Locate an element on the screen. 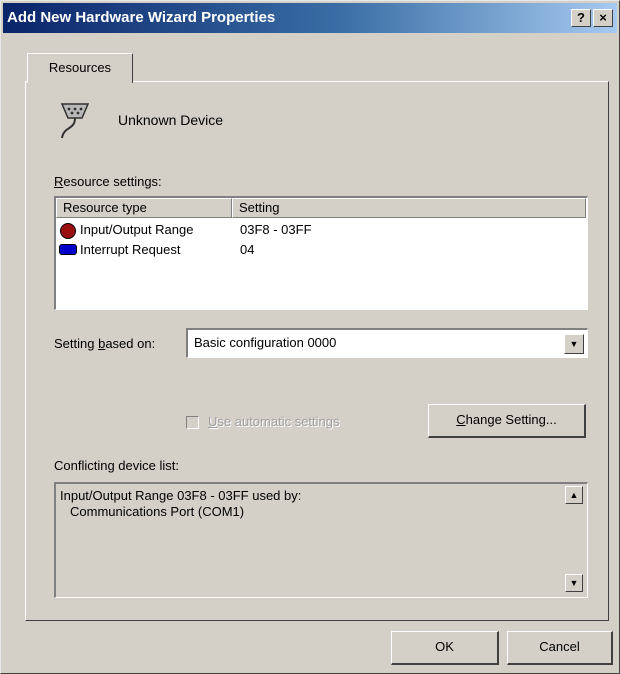 This screenshot has width=620, height=674. conflicting-device-list-label: Conflicting device list: is located at coordinates (116, 465).